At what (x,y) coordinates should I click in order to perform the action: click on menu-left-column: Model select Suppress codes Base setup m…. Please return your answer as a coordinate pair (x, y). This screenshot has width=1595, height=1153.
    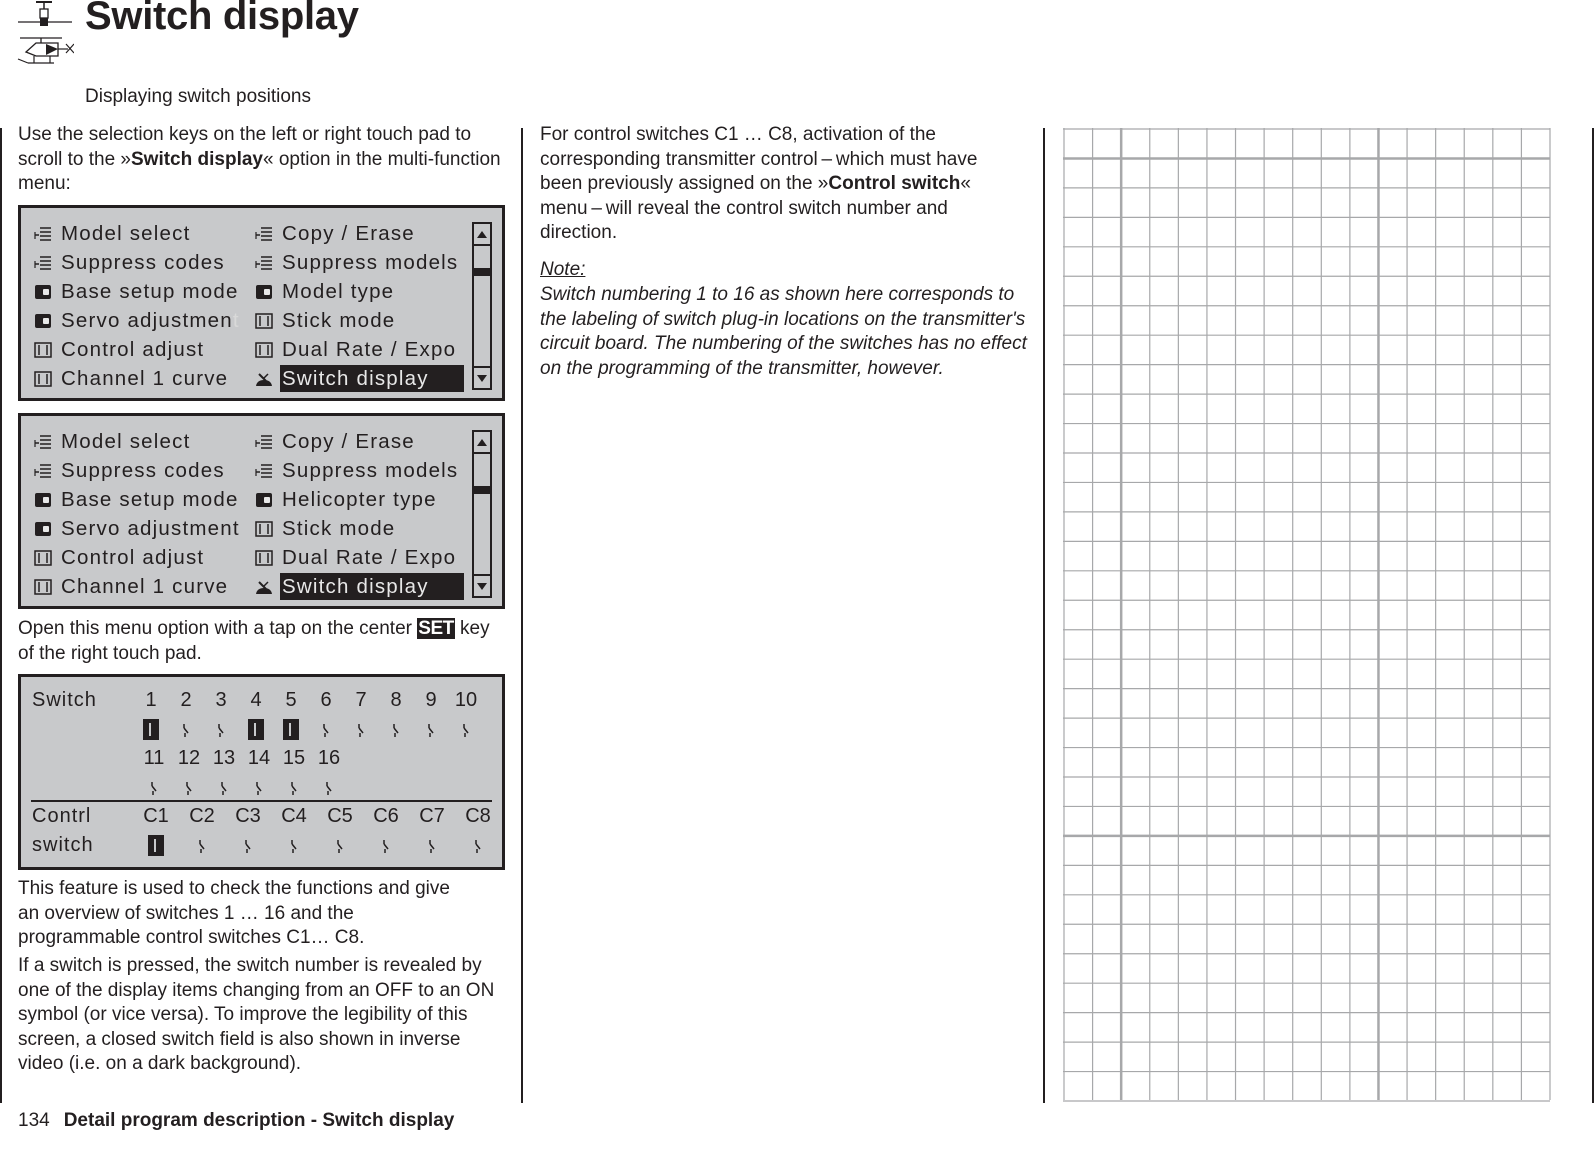
    Looking at the image, I should click on (137, 514).